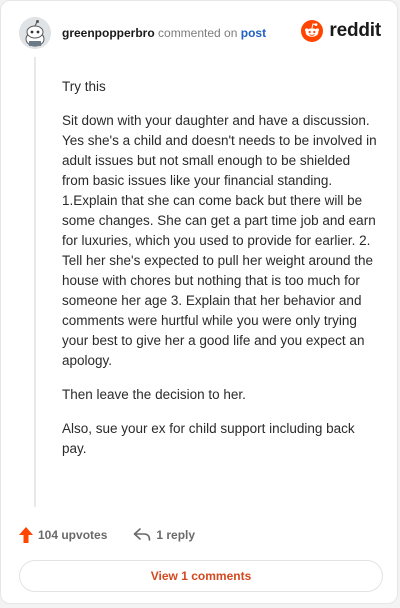  Describe the element at coordinates (176, 535) in the screenshot. I see `reply-count: 1 reply` at that location.